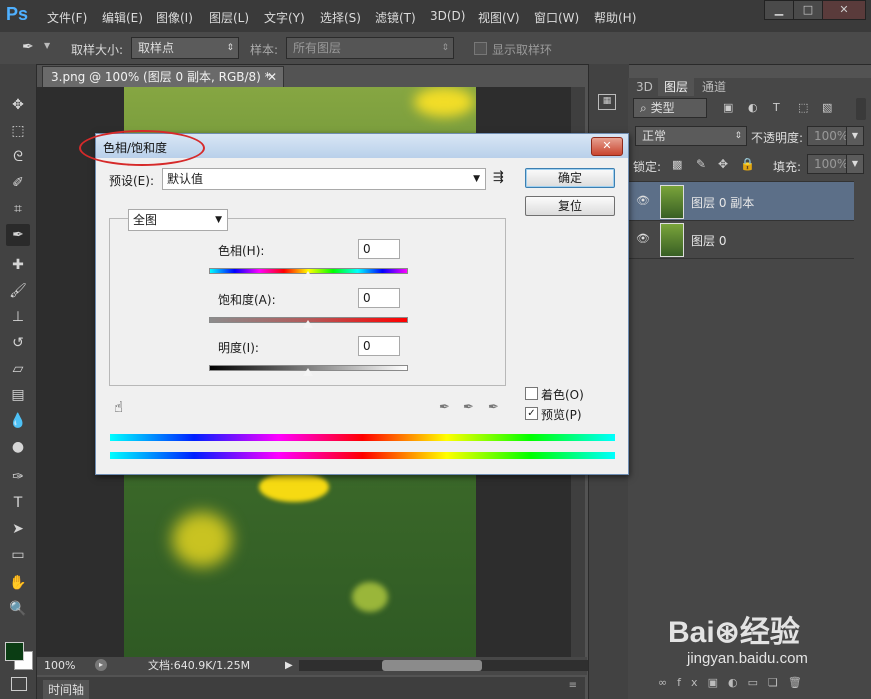  Describe the element at coordinates (379, 346) in the screenshot. I see `lightness-input: 0` at that location.